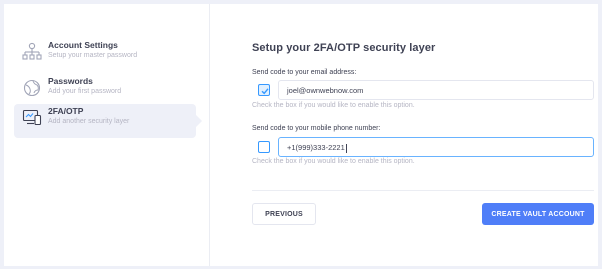 The image size is (602, 269). I want to click on devices-icon, so click(32, 118).